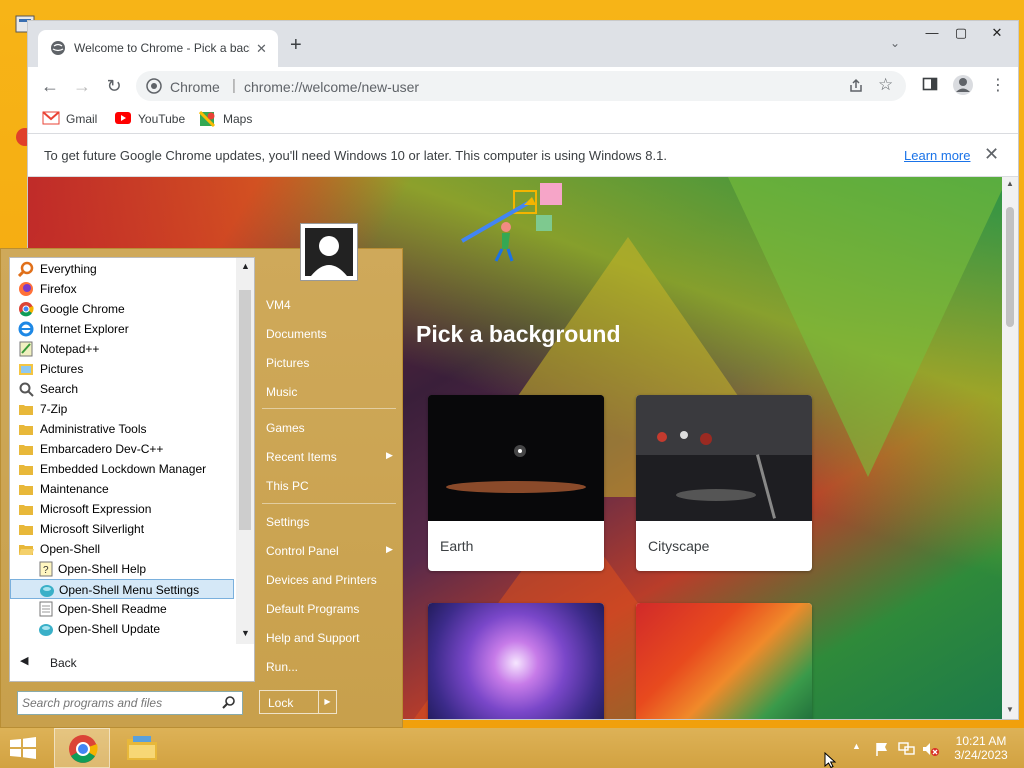 This screenshot has width=1024, height=768. What do you see at coordinates (1010, 709) in the screenshot?
I see `scroll-down-icon: ▼` at bounding box center [1010, 709].